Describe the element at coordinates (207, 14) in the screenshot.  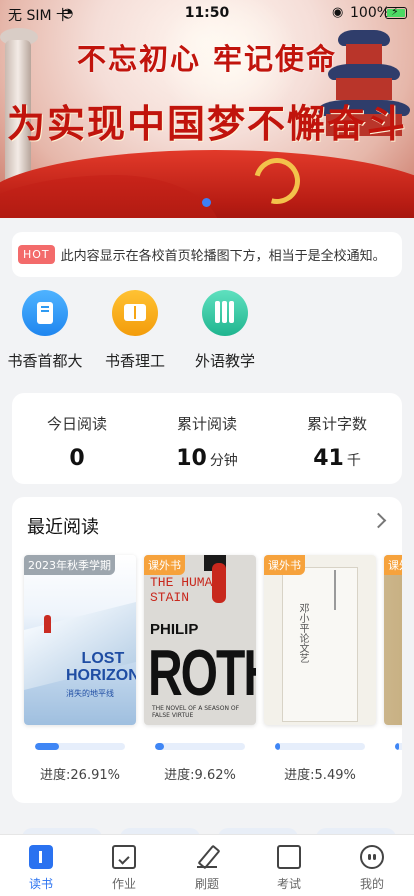
I see `status-bar: 无 SIM 卡 ◔ 11:50 ◉ 100% ⚡` at that location.